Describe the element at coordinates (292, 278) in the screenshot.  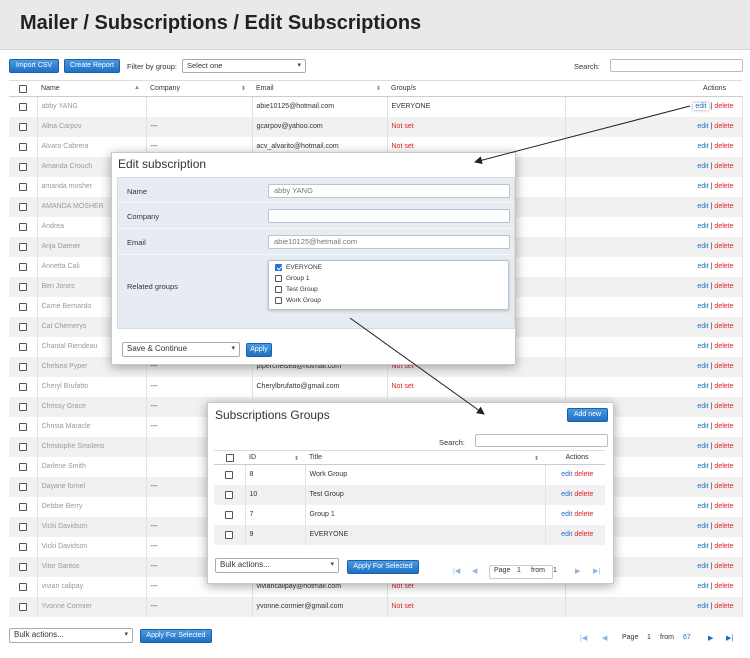
I see `group-option-group-1: Group 1` at that location.